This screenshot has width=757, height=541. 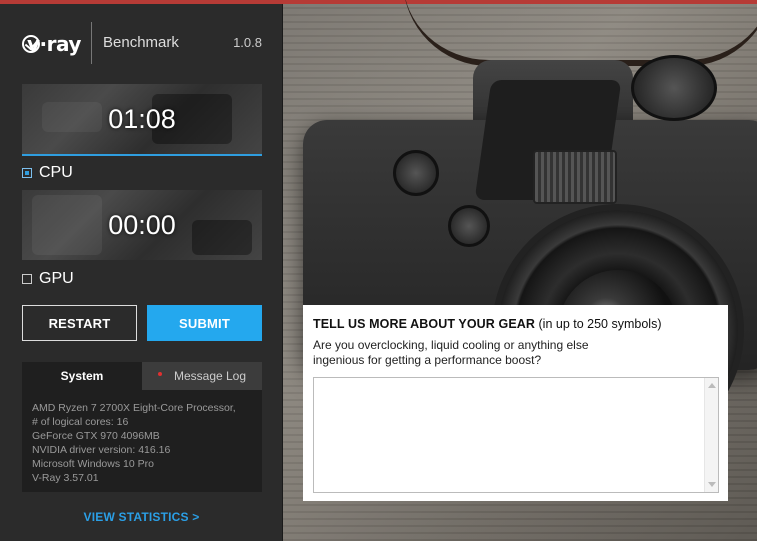 I want to click on cpu-result-tile: 01:08, so click(x=142, y=119).